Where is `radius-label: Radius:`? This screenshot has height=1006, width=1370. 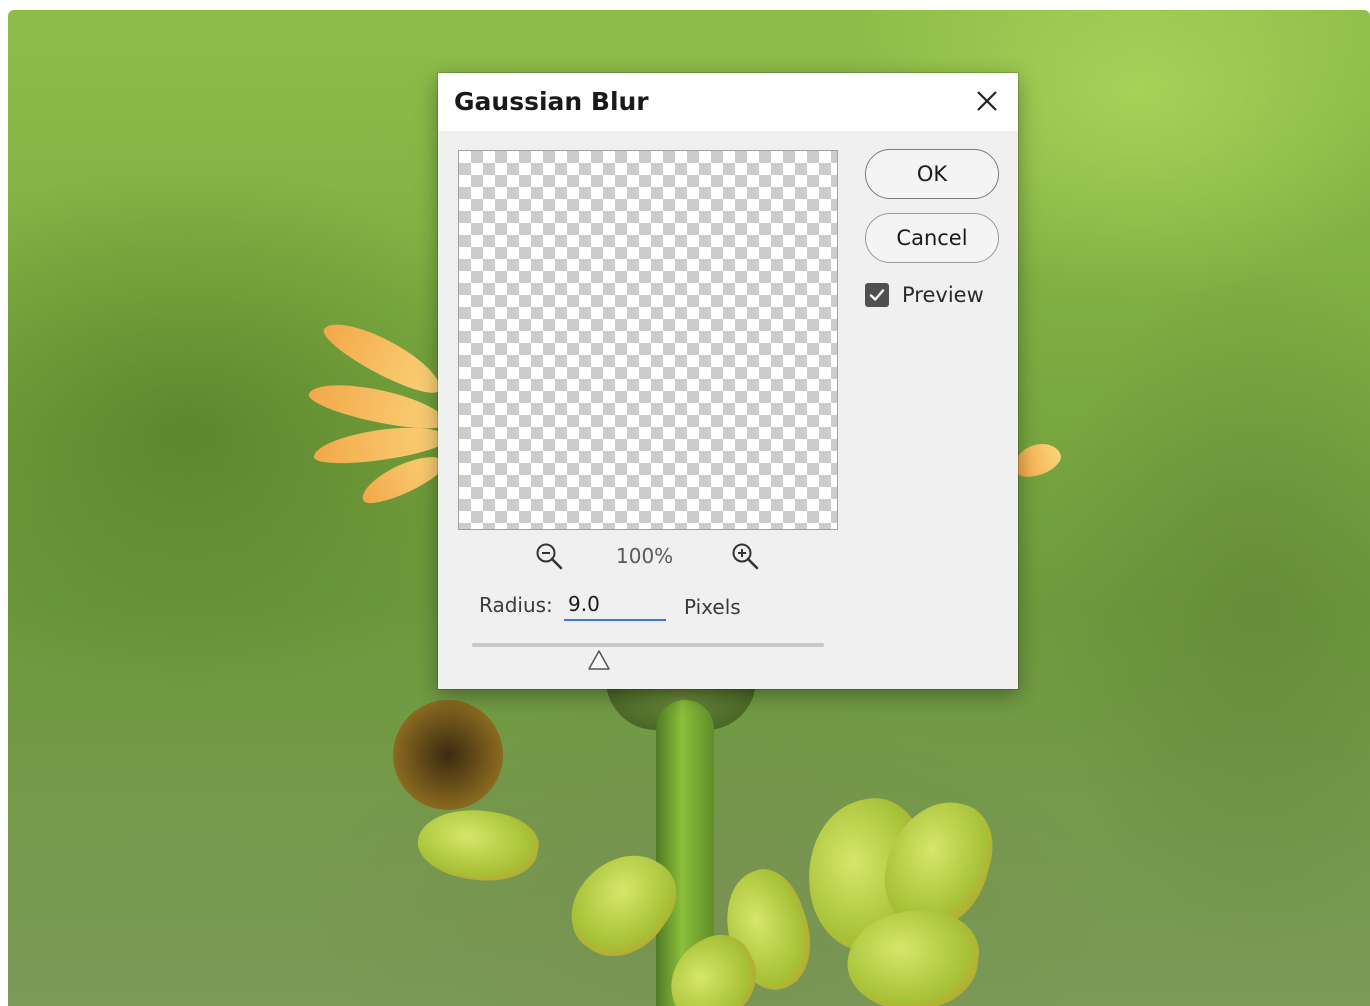 radius-label: Radius: is located at coordinates (516, 605).